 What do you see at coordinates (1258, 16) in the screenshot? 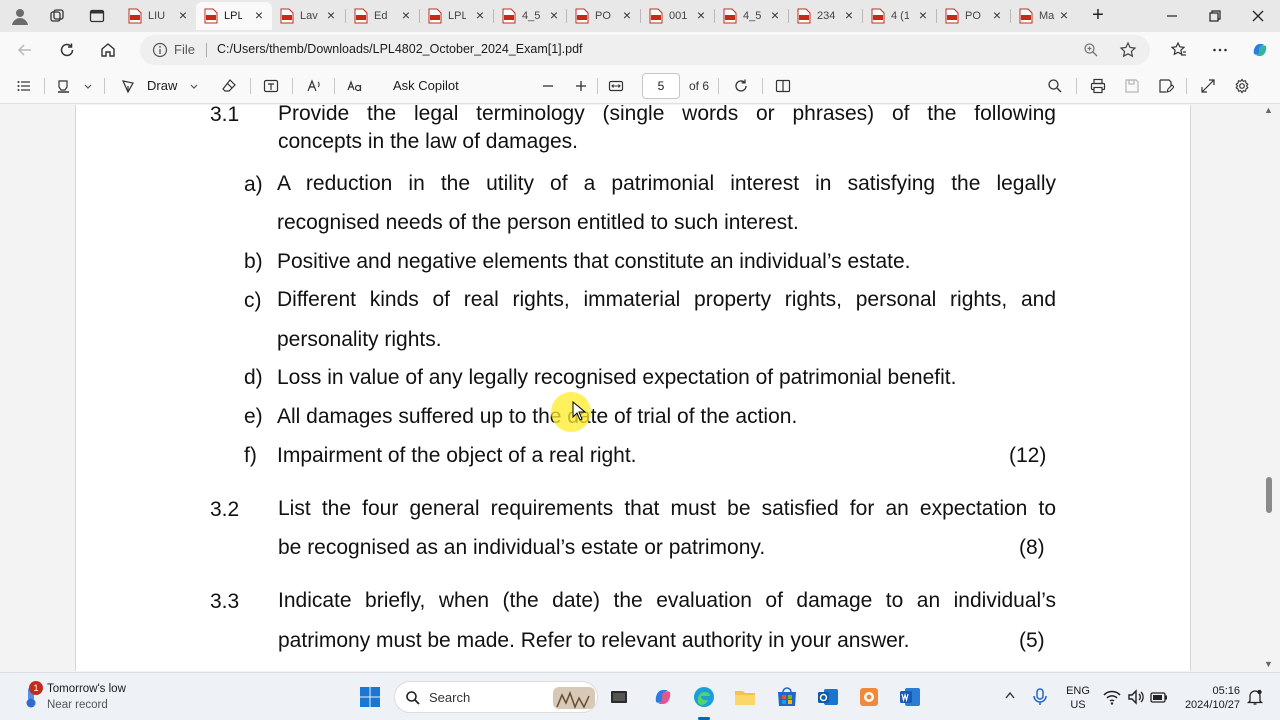
I see `close-window-icon` at bounding box center [1258, 16].